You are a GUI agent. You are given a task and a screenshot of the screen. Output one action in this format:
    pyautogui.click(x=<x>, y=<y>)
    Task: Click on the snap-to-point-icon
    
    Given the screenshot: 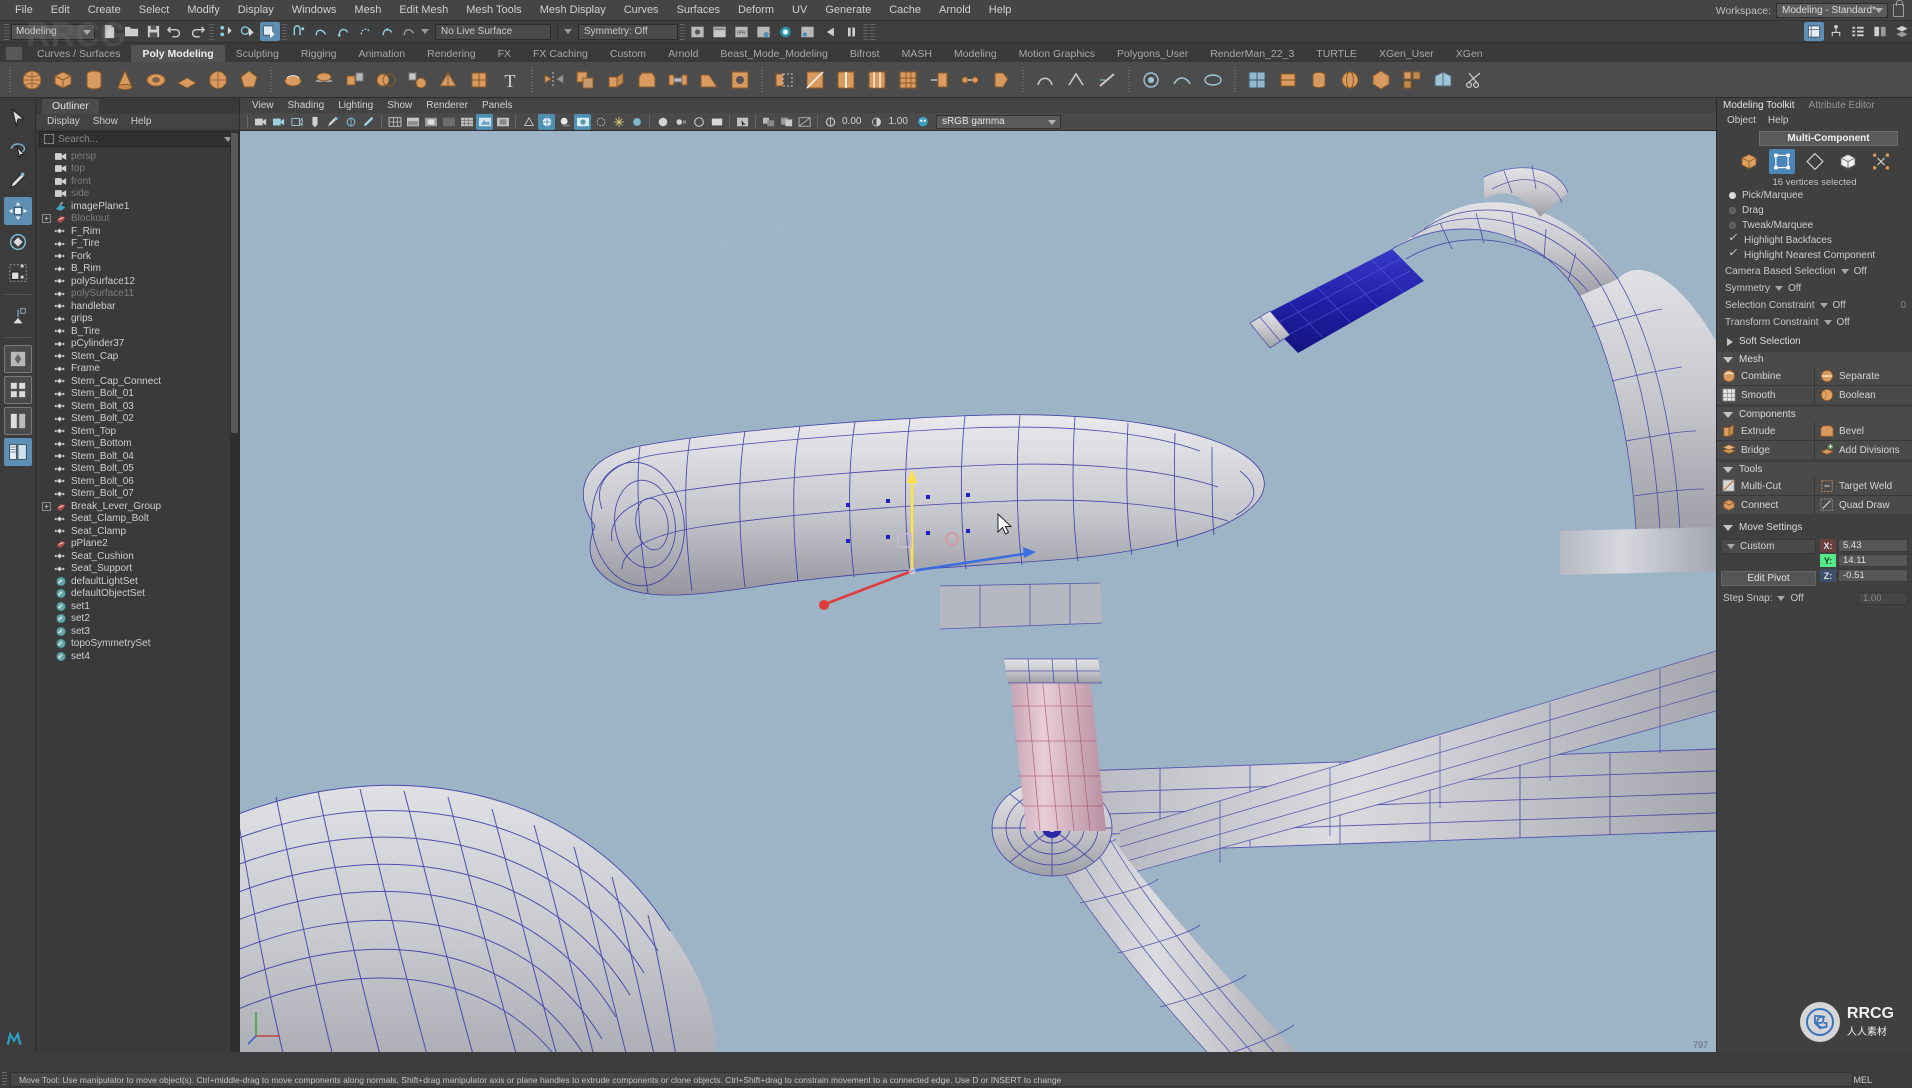 What is the action you would take?
    pyautogui.click(x=343, y=31)
    